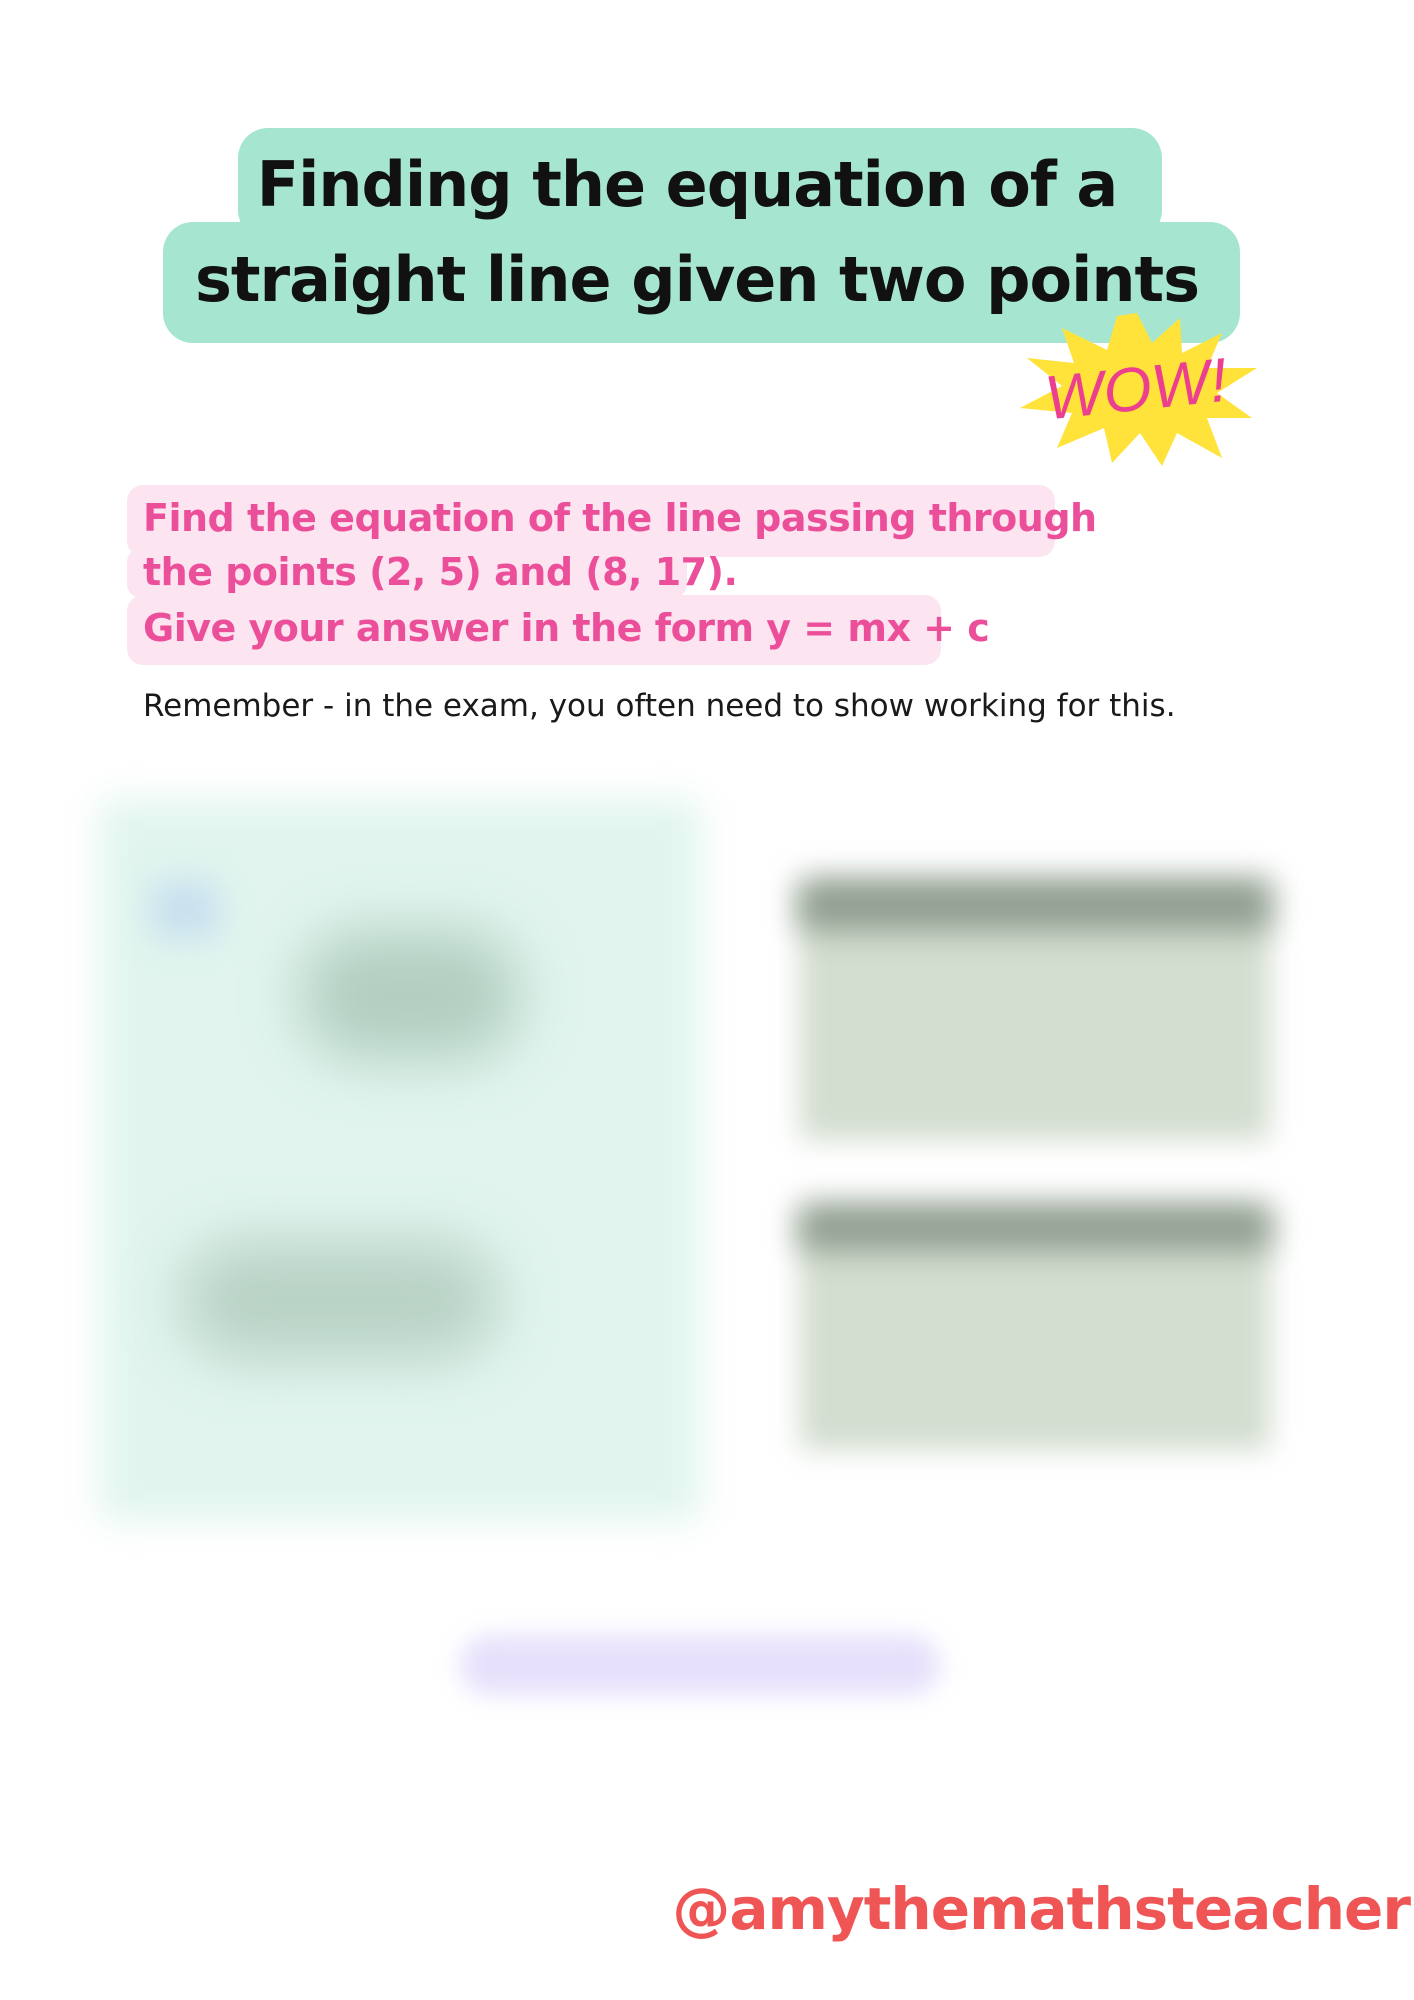 This screenshot has height=2000, width=1414. Describe the element at coordinates (440, 572) in the screenshot. I see `question-line-2: the points (2, 5) and (8, 17).` at that location.